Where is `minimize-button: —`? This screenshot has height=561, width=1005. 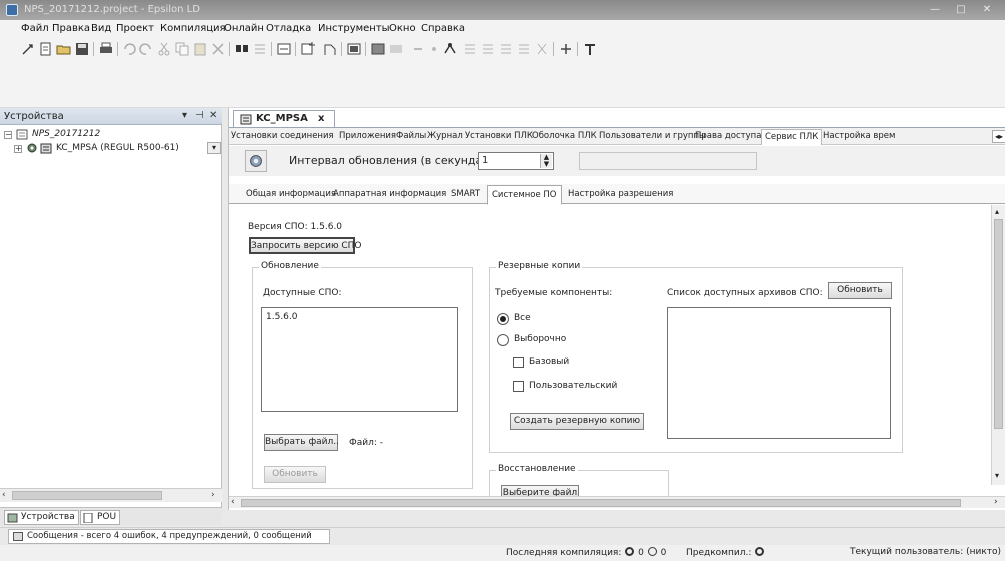
minimize-button: — is located at coordinates (935, 10).